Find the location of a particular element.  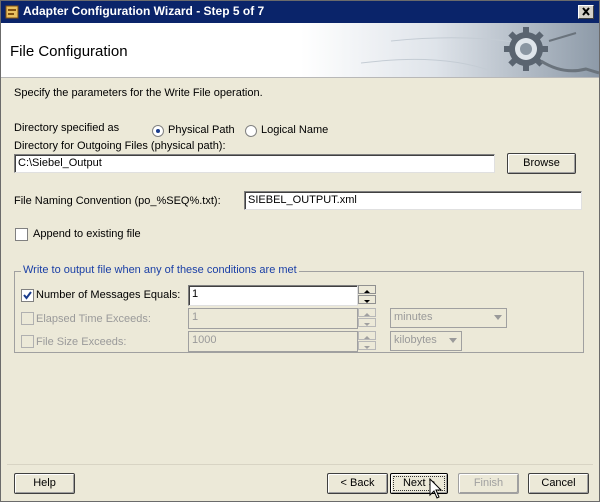

wizard-header: File Configuration is located at coordinates (300, 50).